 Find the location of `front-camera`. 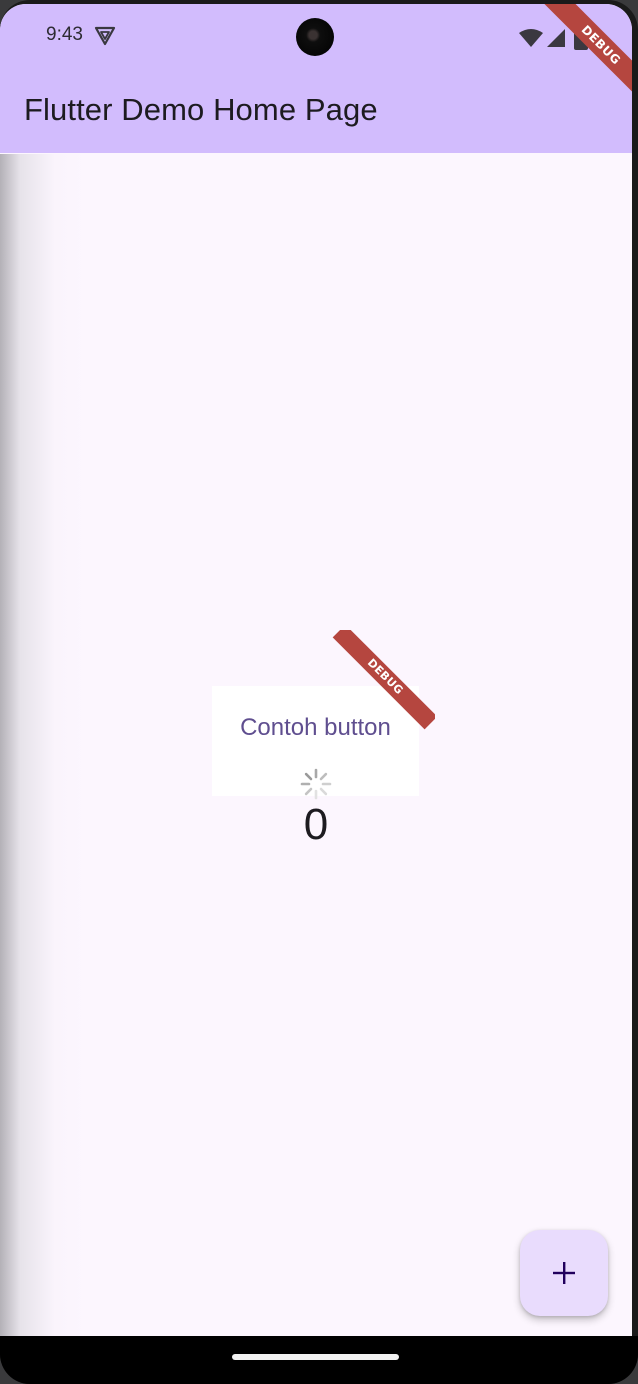

front-camera is located at coordinates (315, 37).